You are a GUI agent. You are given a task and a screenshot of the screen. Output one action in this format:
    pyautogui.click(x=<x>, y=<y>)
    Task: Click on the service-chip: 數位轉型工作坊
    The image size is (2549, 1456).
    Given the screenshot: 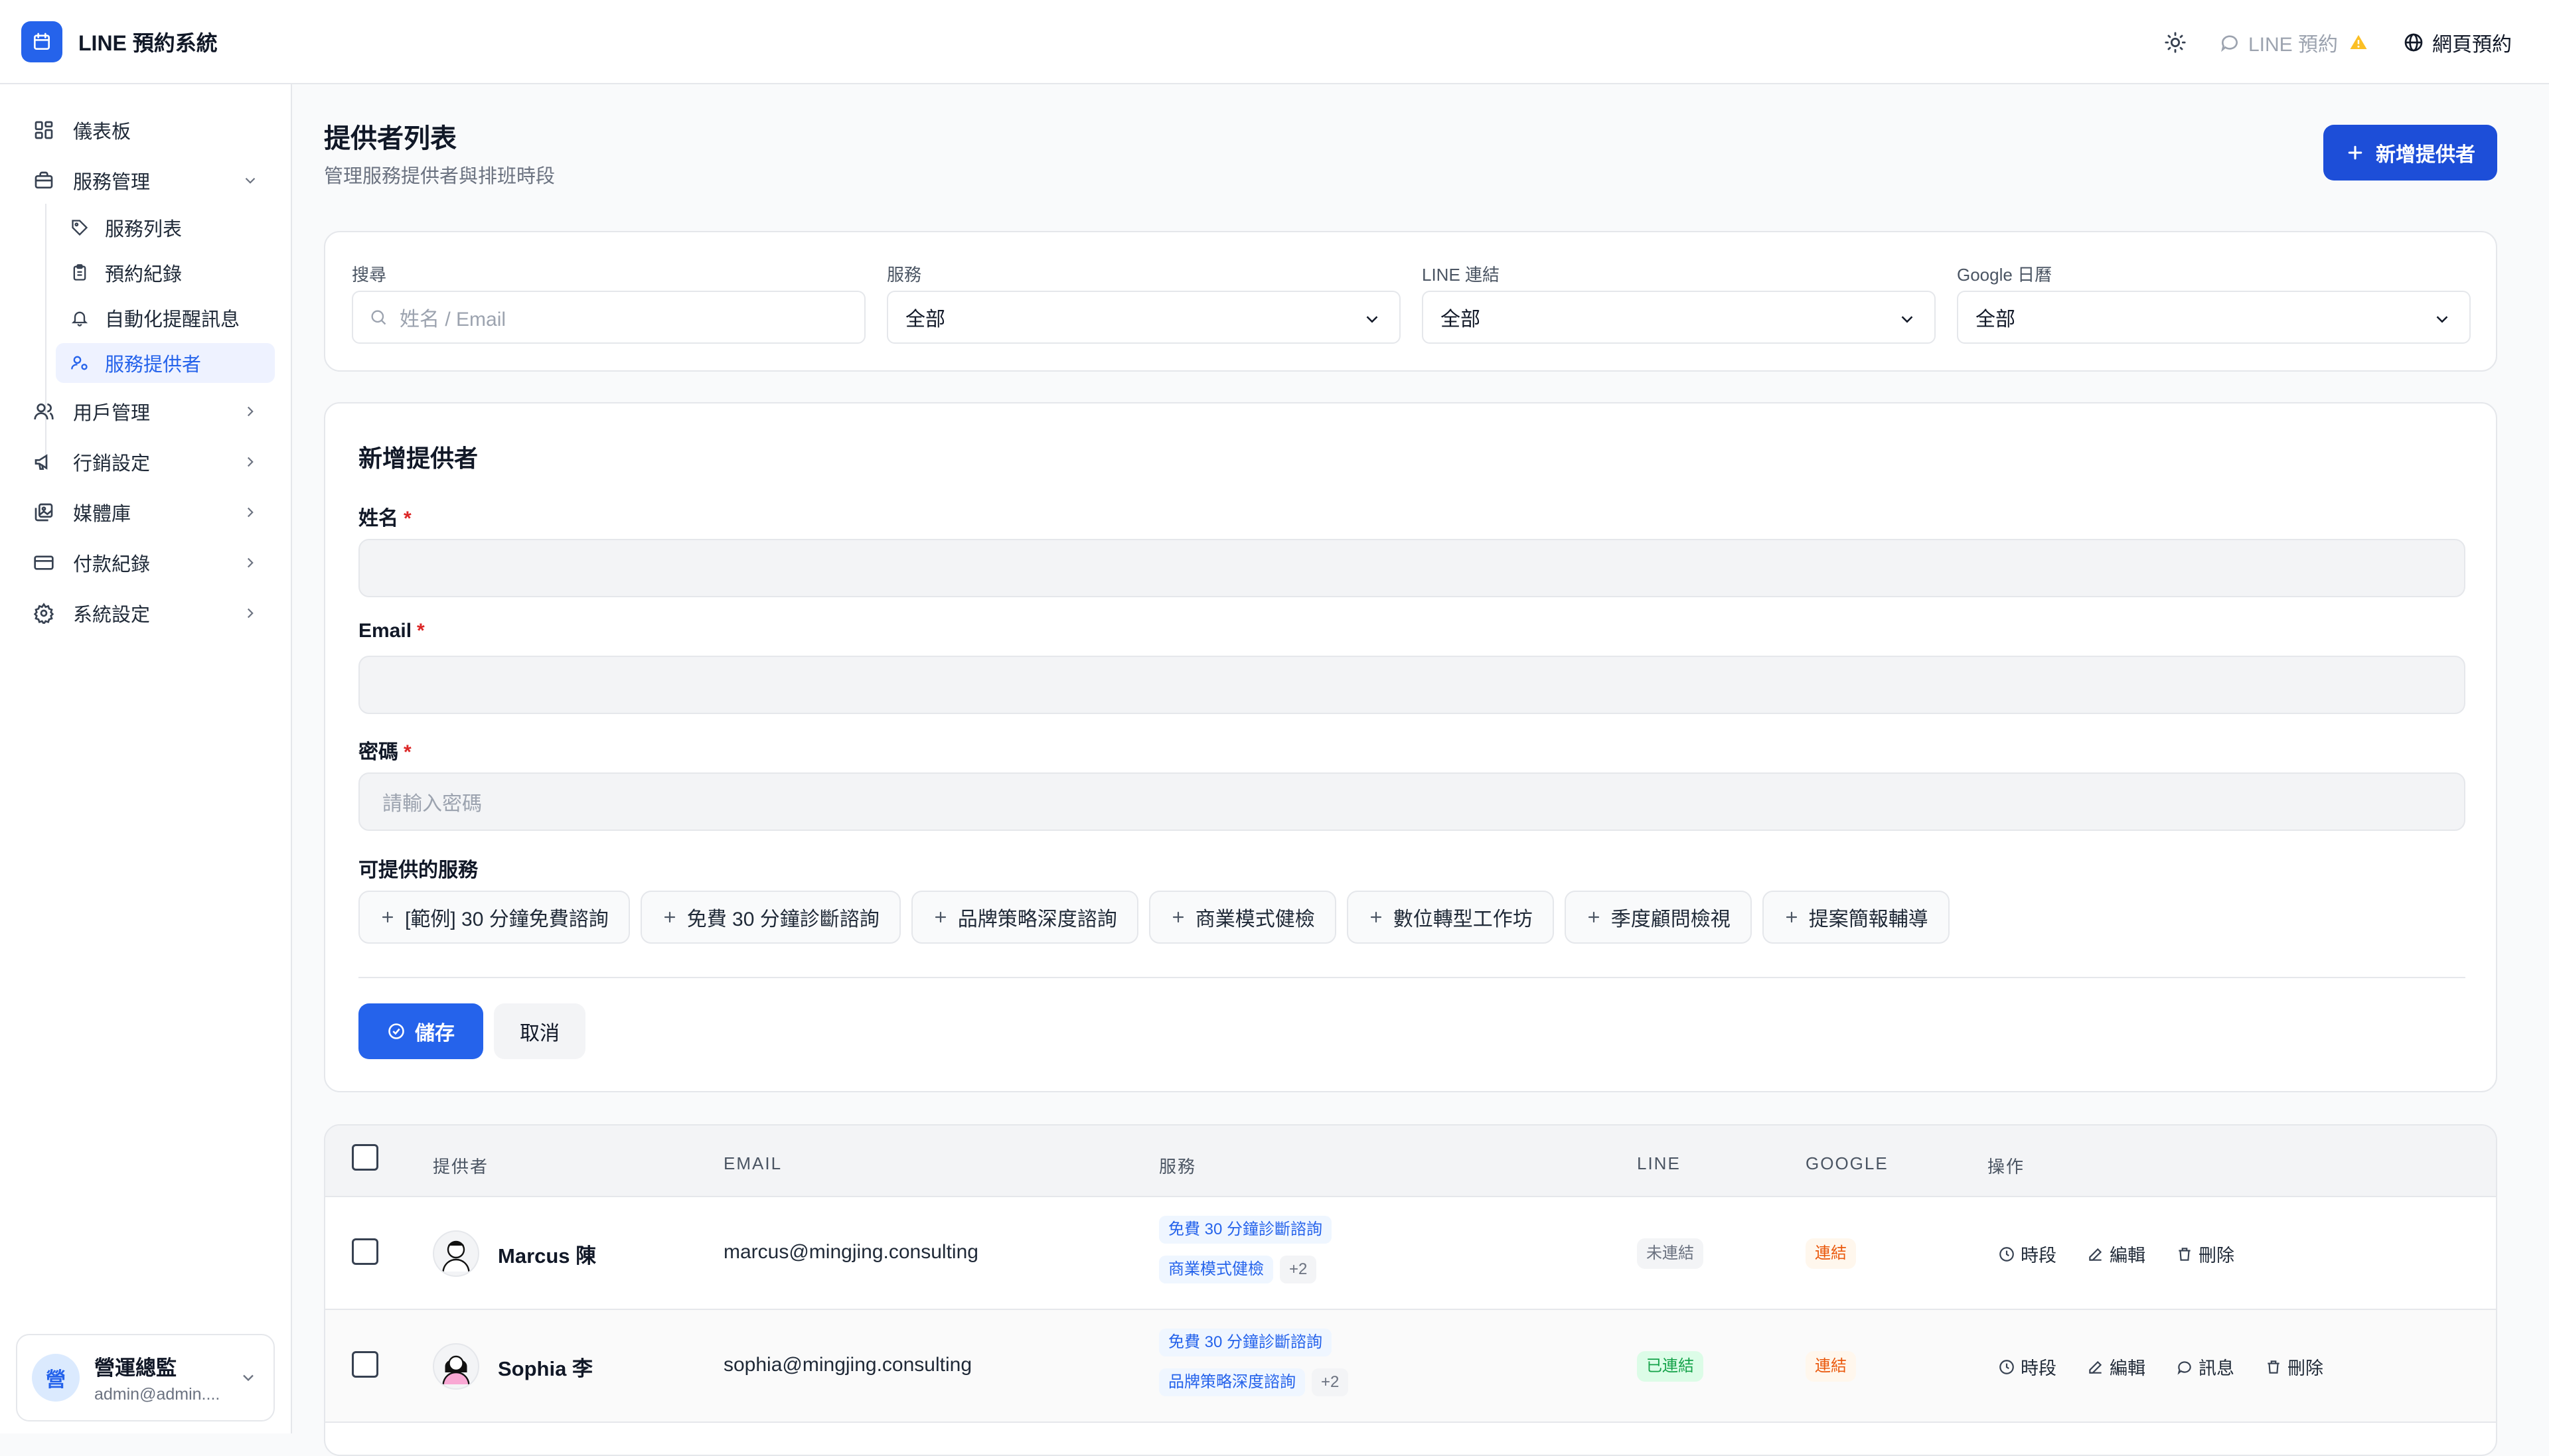 What is the action you would take?
    pyautogui.click(x=1450, y=917)
    